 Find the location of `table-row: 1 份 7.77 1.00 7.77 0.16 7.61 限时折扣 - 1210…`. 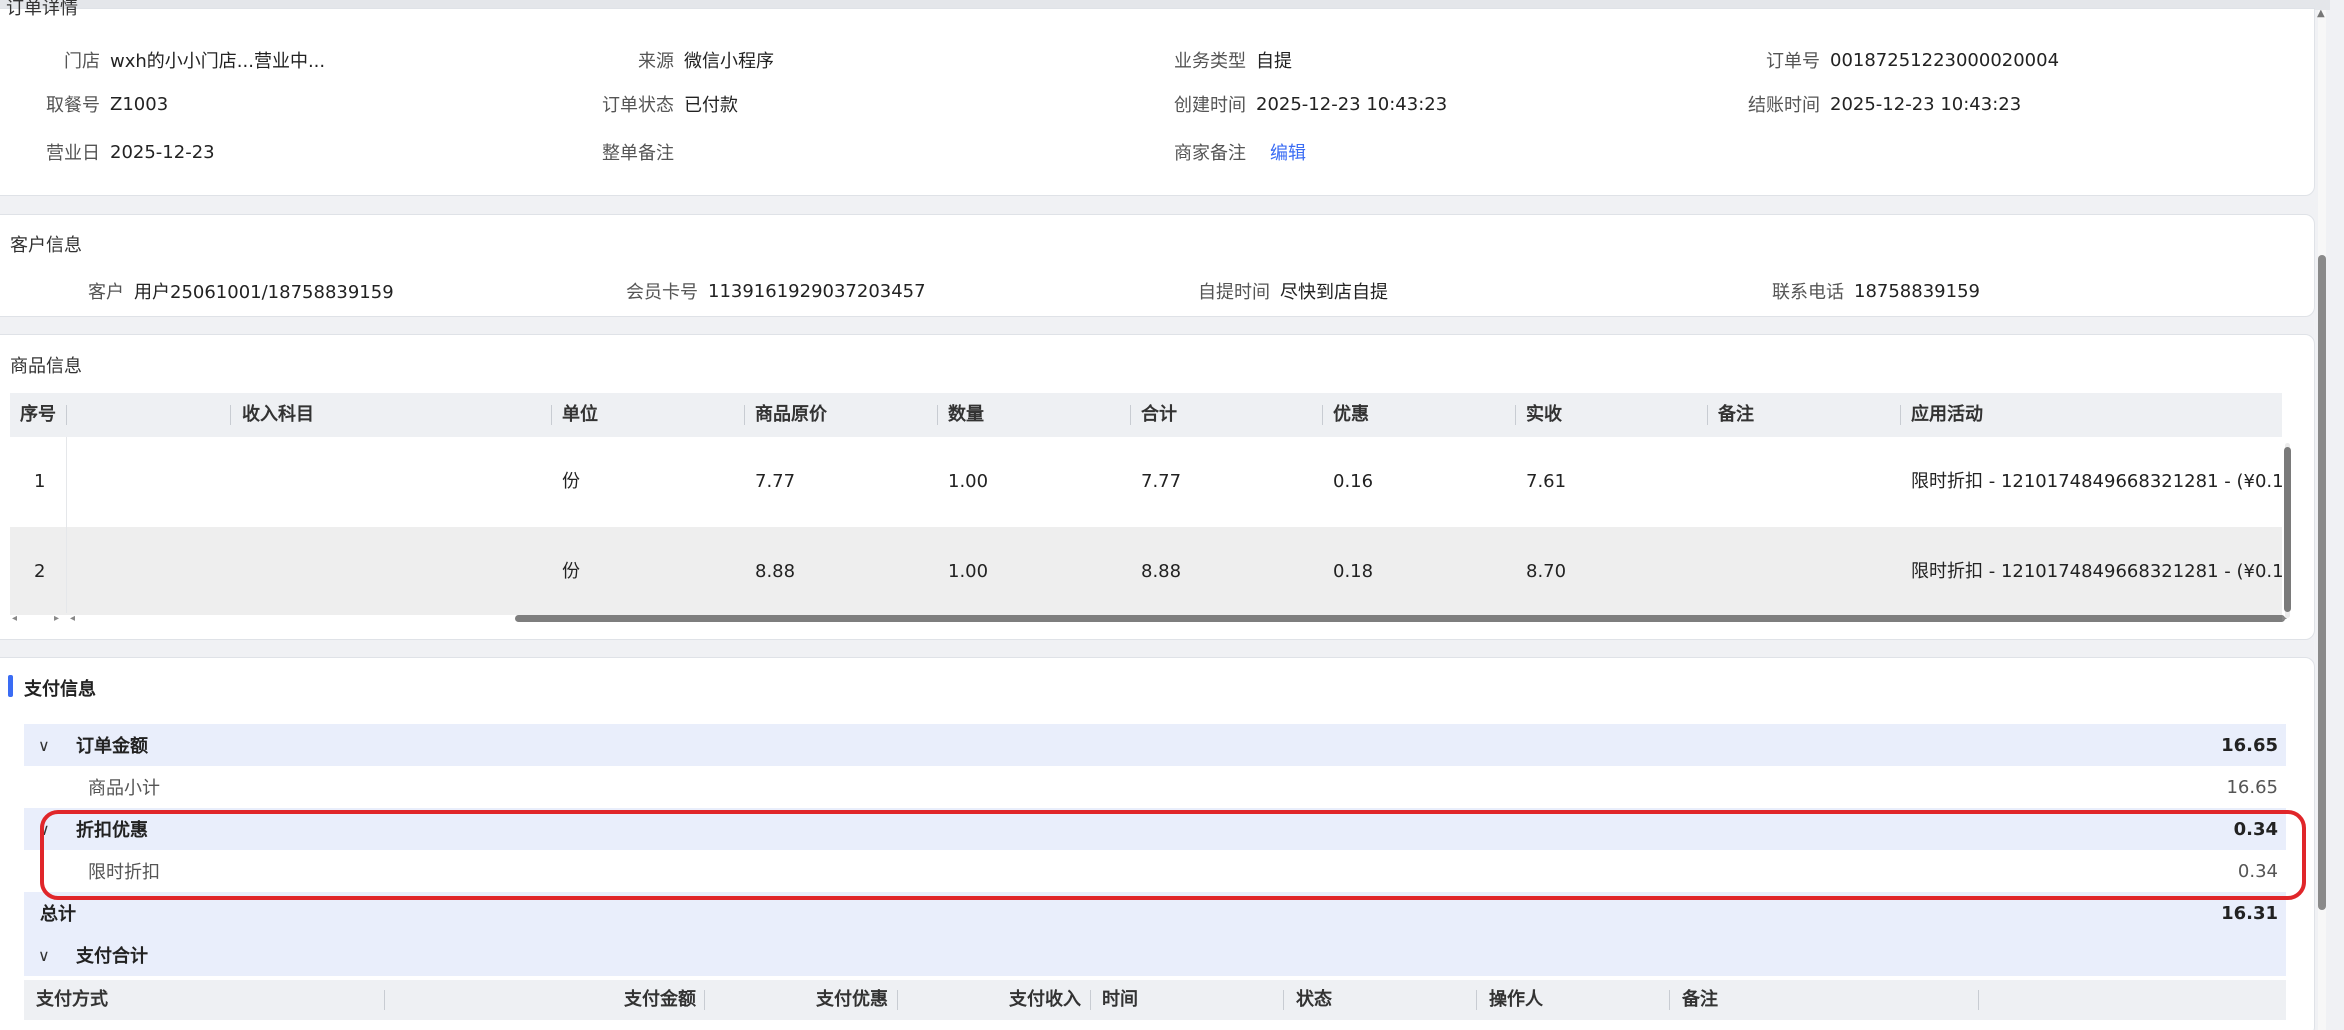

table-row: 1 份 7.77 1.00 7.77 0.16 7.61 限时折扣 - 1210… is located at coordinates (1146, 482).